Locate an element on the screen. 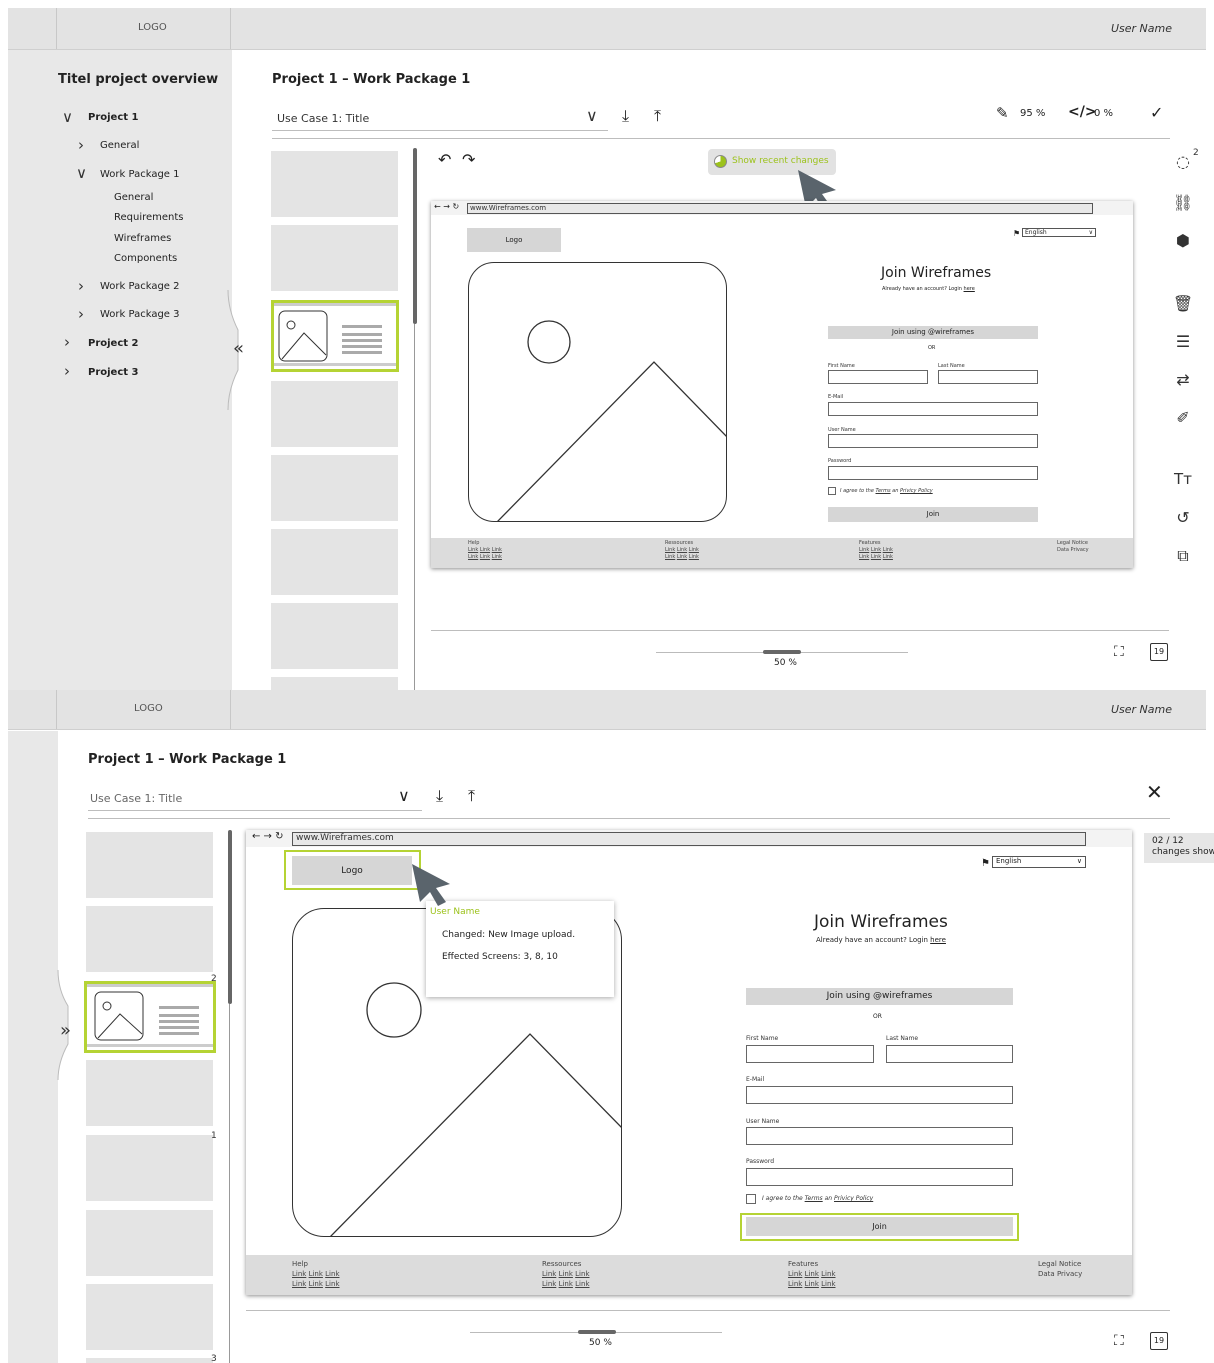 Image resolution: width=1214 pixels, height=1363 pixels. box-icon: ⬢ is located at coordinates (1183, 240).